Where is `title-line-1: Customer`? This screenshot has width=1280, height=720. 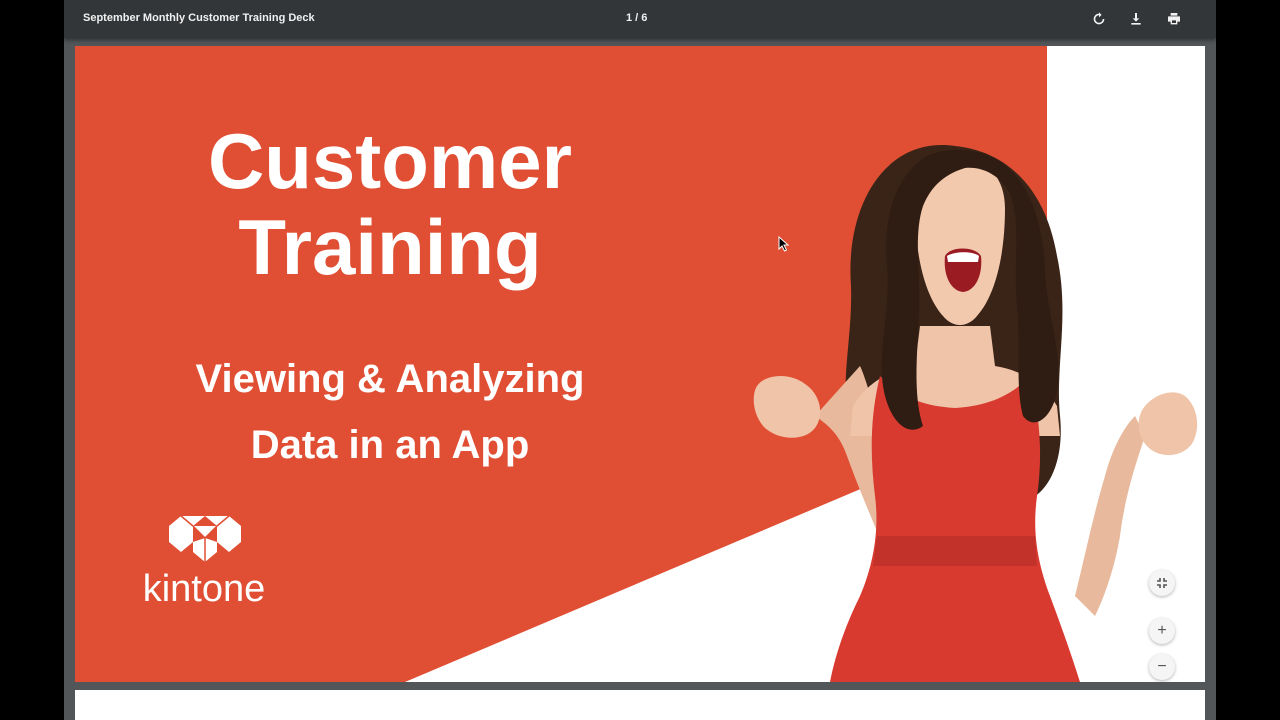 title-line-1: Customer is located at coordinates (390, 161).